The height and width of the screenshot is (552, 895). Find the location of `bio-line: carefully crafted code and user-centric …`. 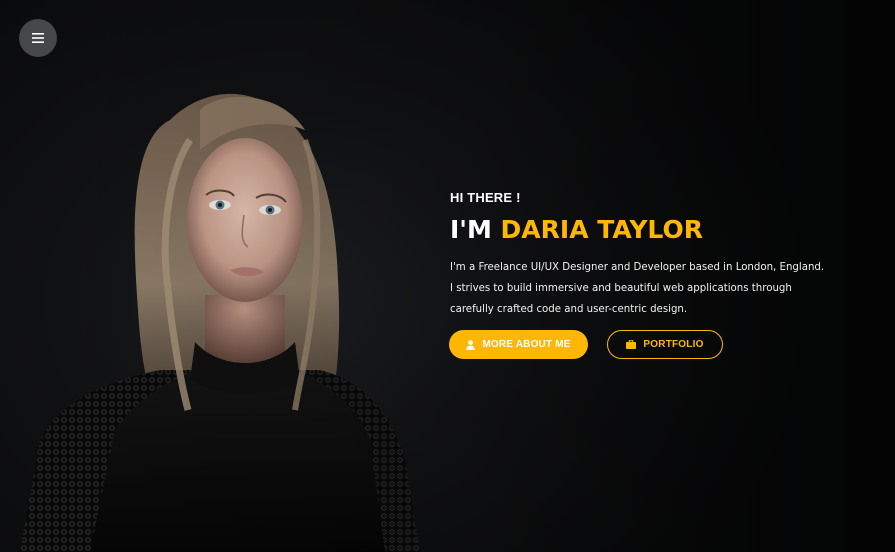

bio-line: carefully crafted code and user-centric … is located at coordinates (569, 309).